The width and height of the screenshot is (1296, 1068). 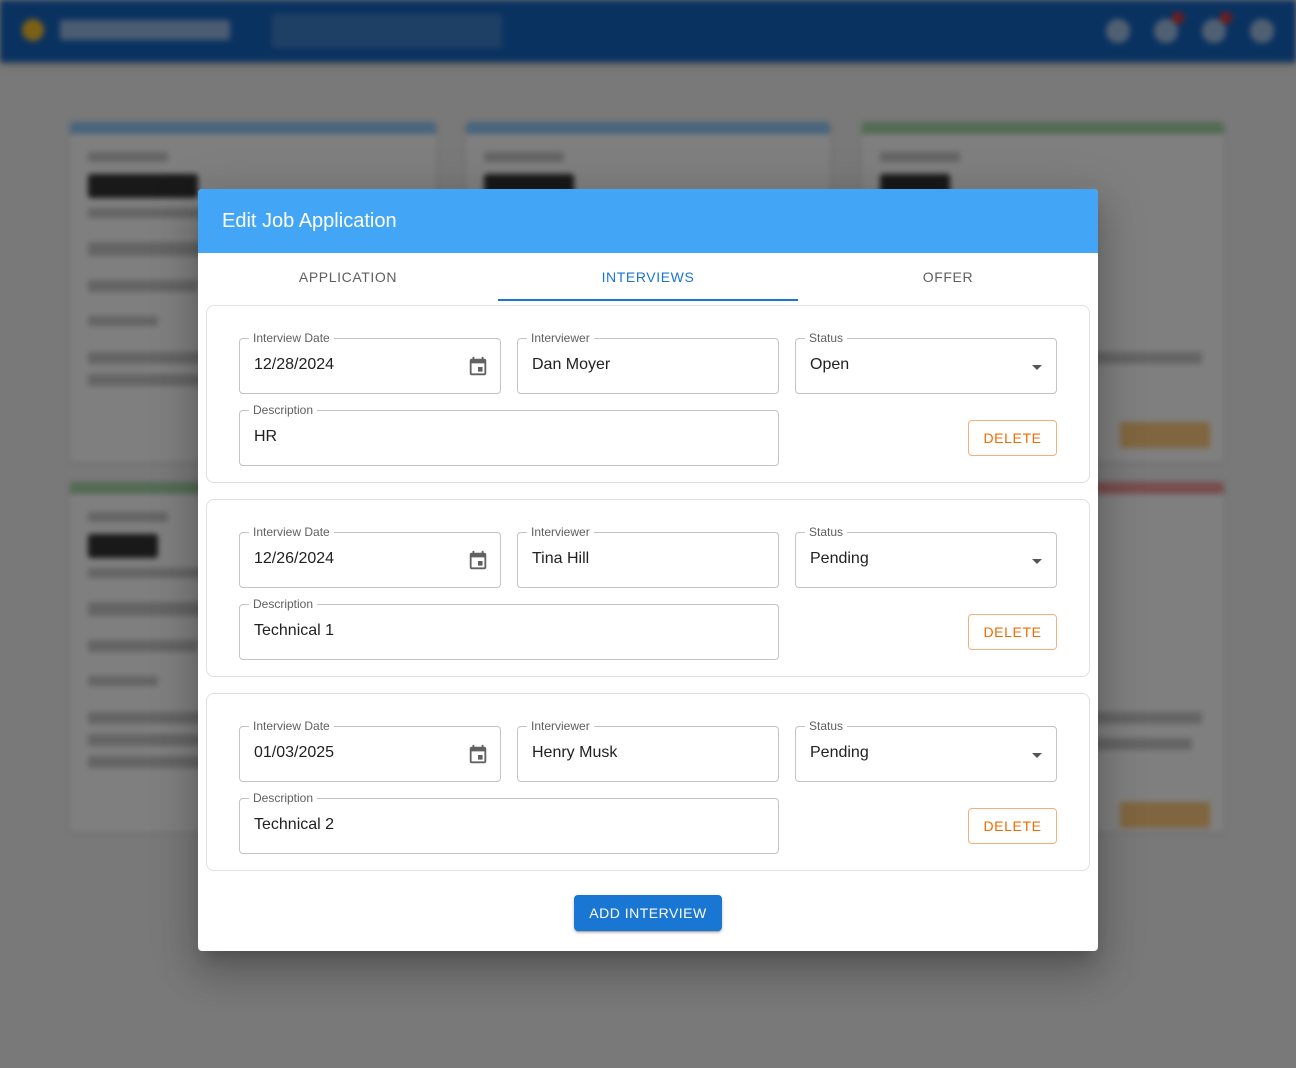 I want to click on tab-offer: OFFER, so click(x=948, y=277).